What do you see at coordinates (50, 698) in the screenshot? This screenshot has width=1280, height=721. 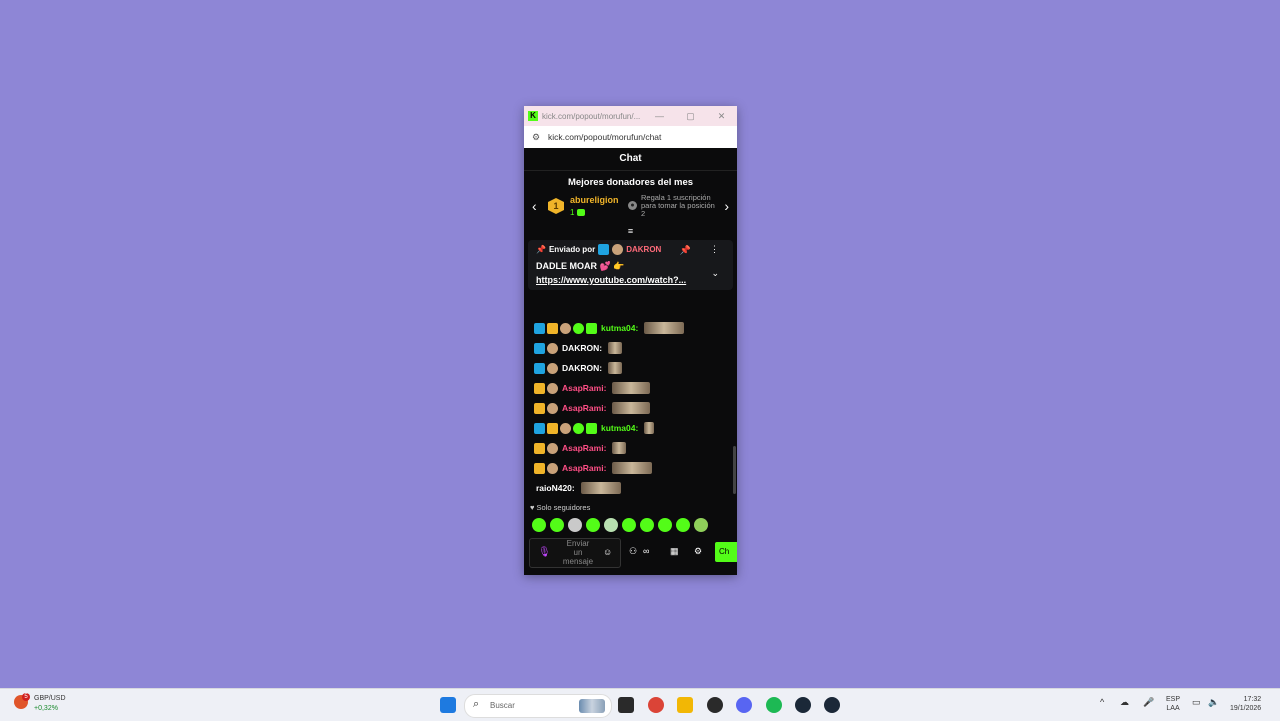 I see `widget-title: GBP/USD` at bounding box center [50, 698].